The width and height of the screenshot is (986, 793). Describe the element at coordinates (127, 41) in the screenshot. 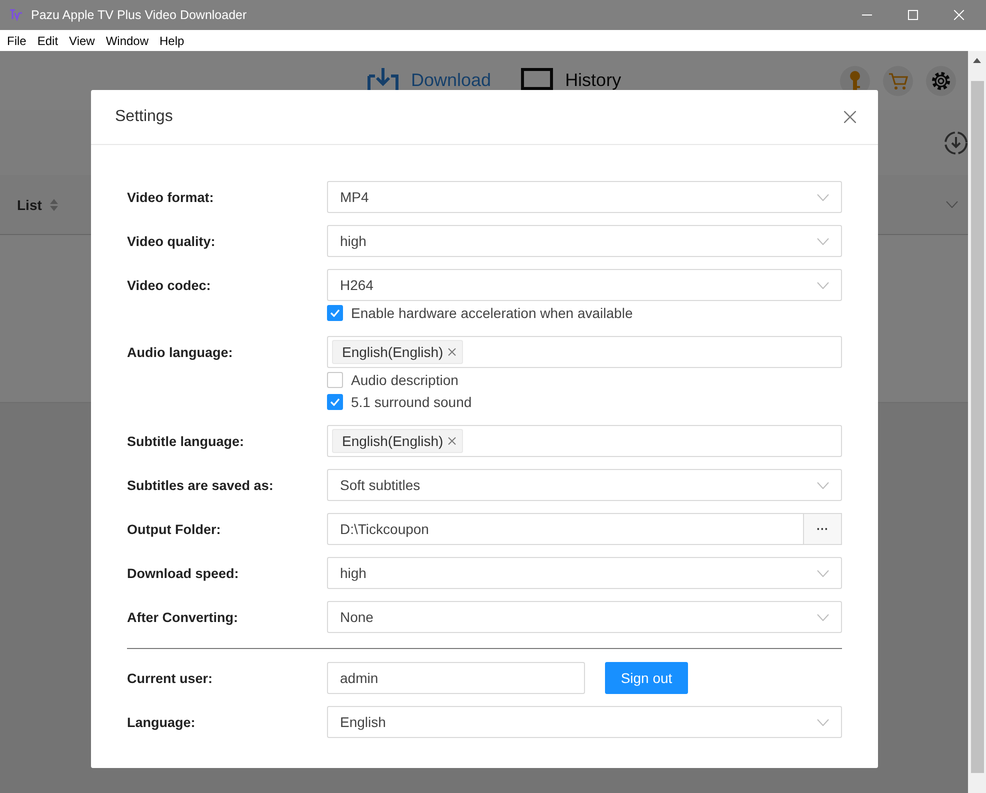

I see `menu-item: Window` at that location.